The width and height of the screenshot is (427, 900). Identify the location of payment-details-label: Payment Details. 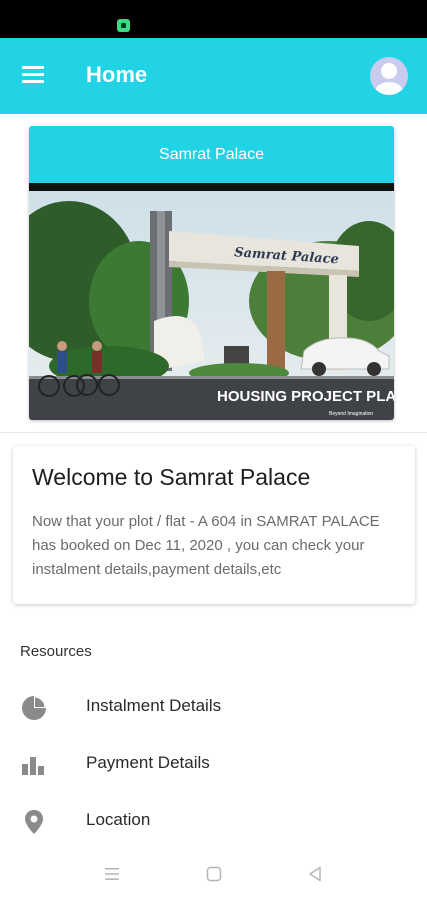
(148, 762).